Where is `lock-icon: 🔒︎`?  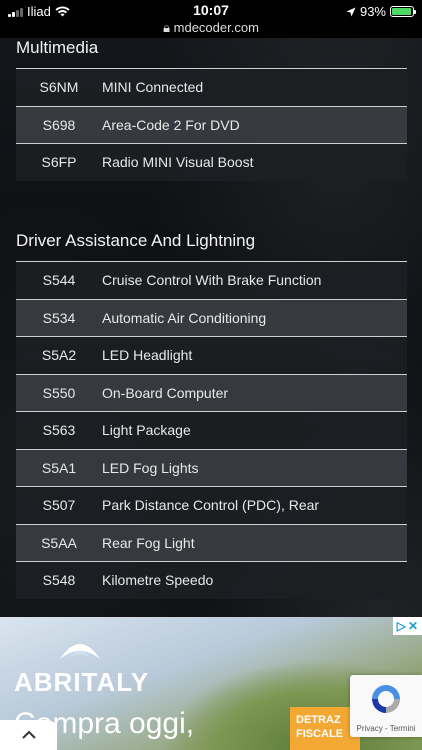 lock-icon: 🔒︎ is located at coordinates (167, 27).